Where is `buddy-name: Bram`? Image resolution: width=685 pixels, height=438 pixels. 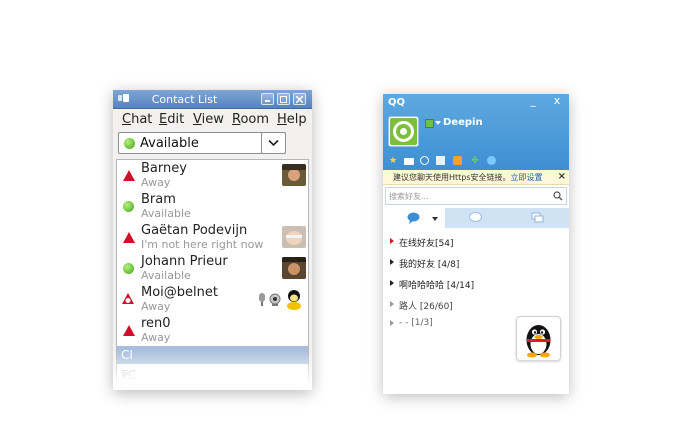 buddy-name: Bram is located at coordinates (158, 199).